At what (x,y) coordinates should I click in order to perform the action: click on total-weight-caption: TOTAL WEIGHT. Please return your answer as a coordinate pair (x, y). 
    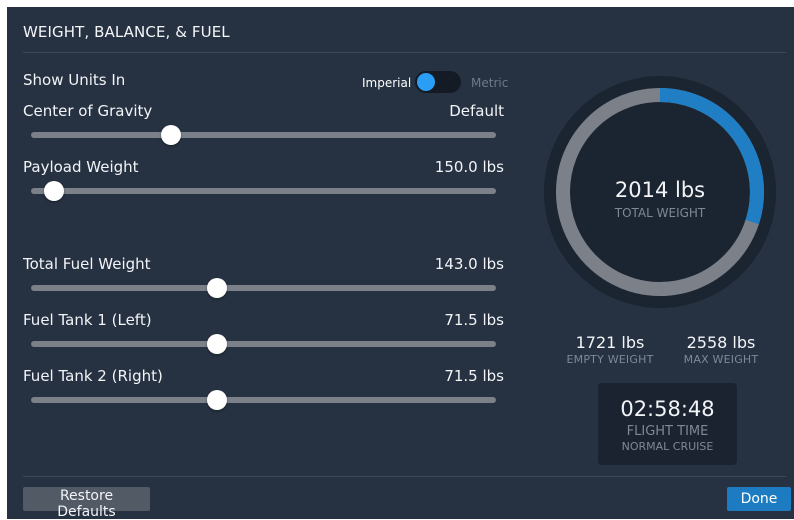
    Looking at the image, I should click on (660, 213).